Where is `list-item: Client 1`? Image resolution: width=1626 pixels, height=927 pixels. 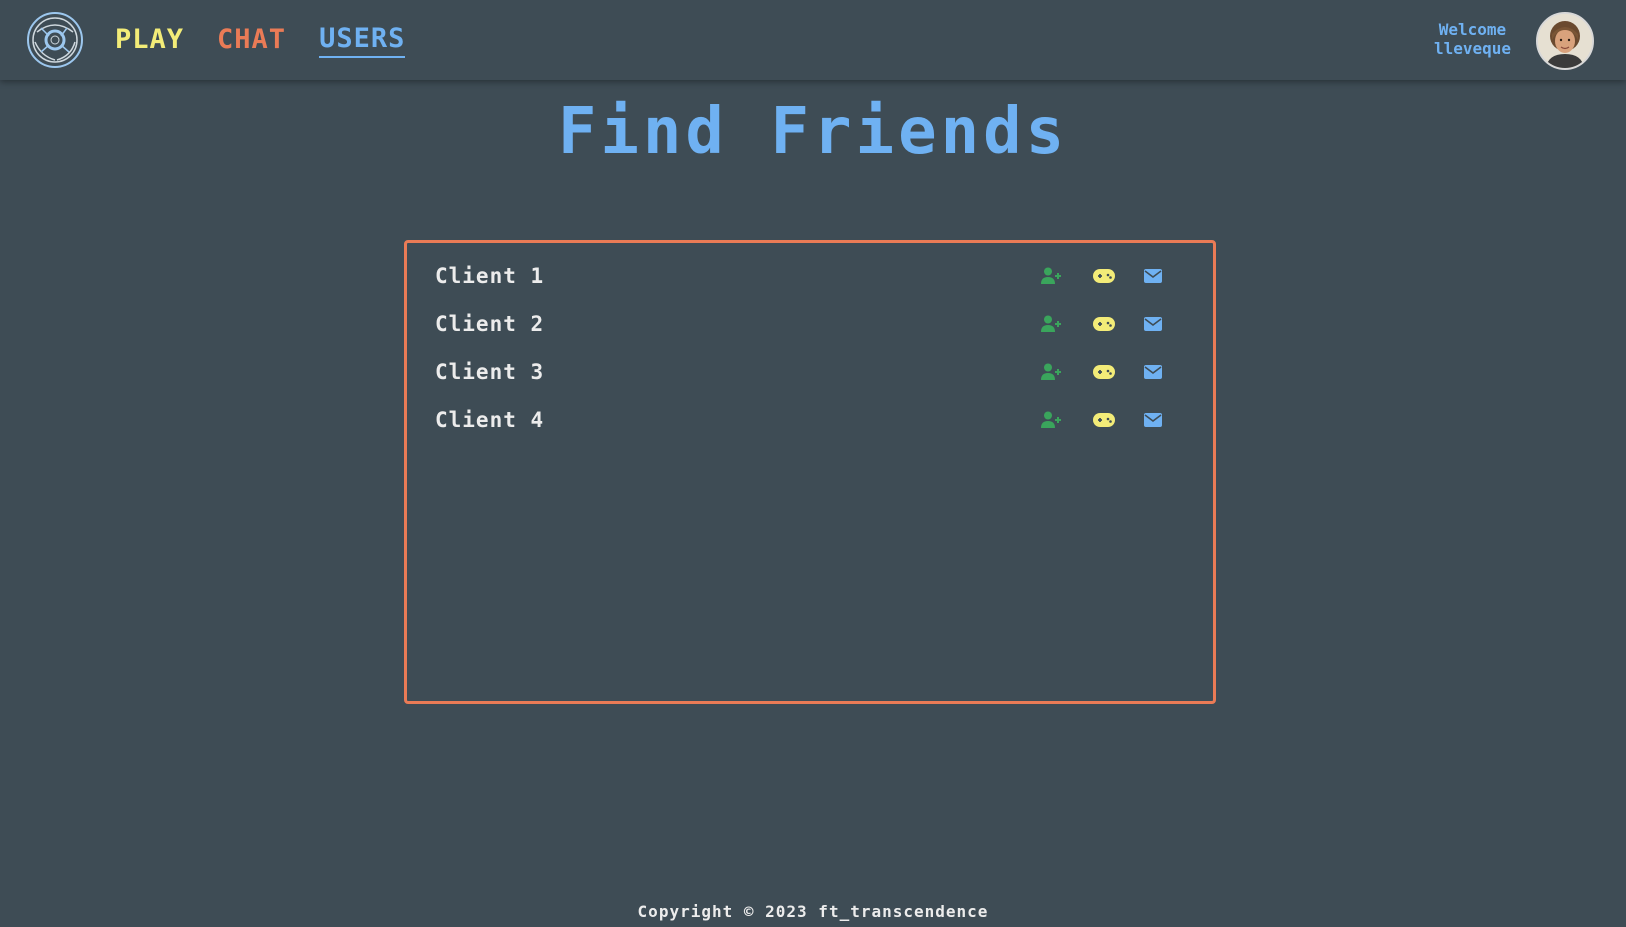 list-item: Client 1 is located at coordinates (810, 276).